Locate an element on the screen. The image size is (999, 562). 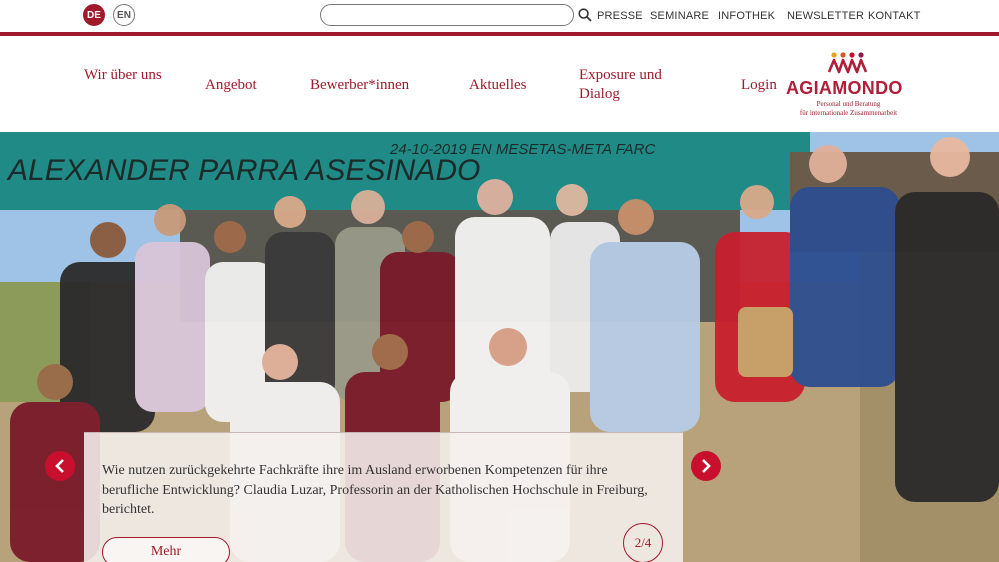
language-en-button: EN is located at coordinates (124, 15).